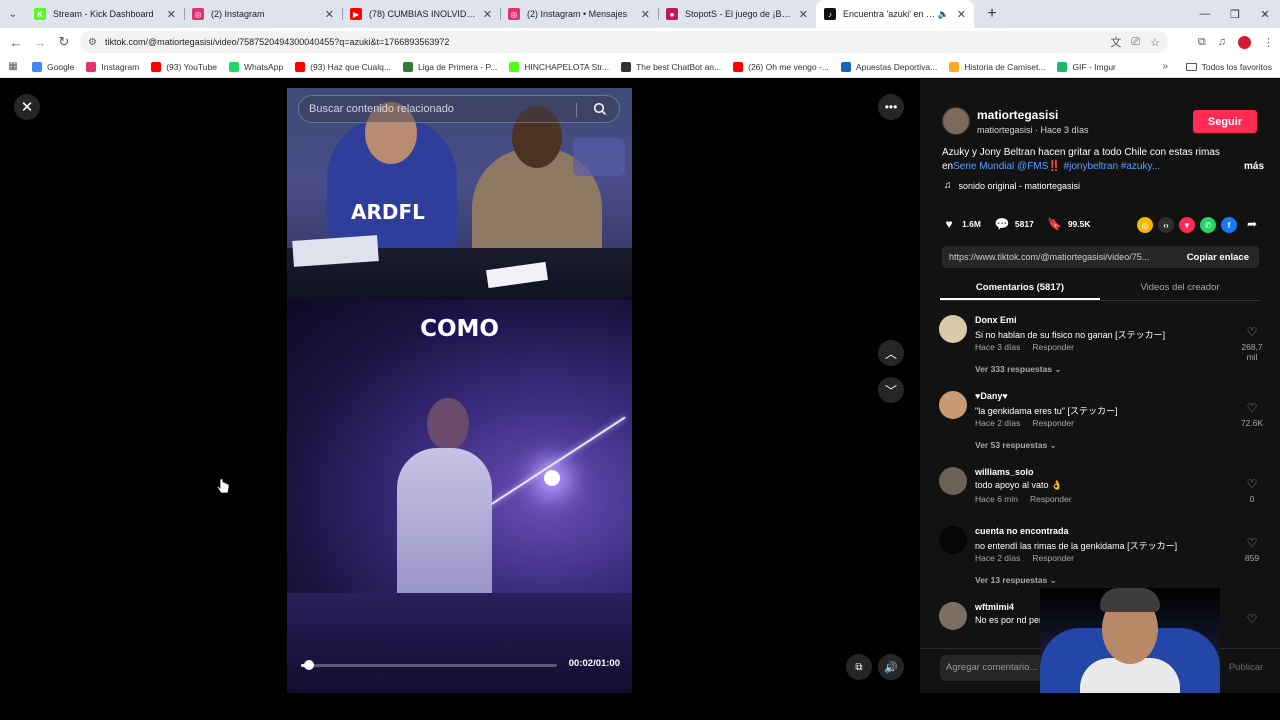 The image size is (1280, 720). I want to click on copy-link-button: Copiar enlace, so click(1218, 257).